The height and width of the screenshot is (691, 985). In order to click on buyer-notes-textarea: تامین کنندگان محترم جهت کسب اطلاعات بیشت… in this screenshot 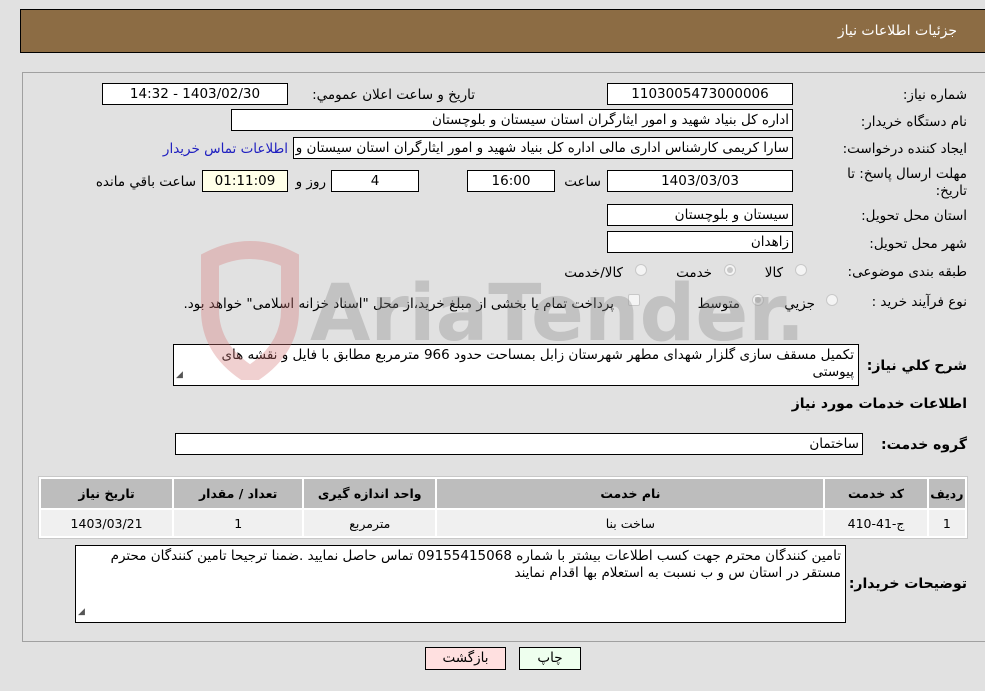, I will do `click(460, 584)`.